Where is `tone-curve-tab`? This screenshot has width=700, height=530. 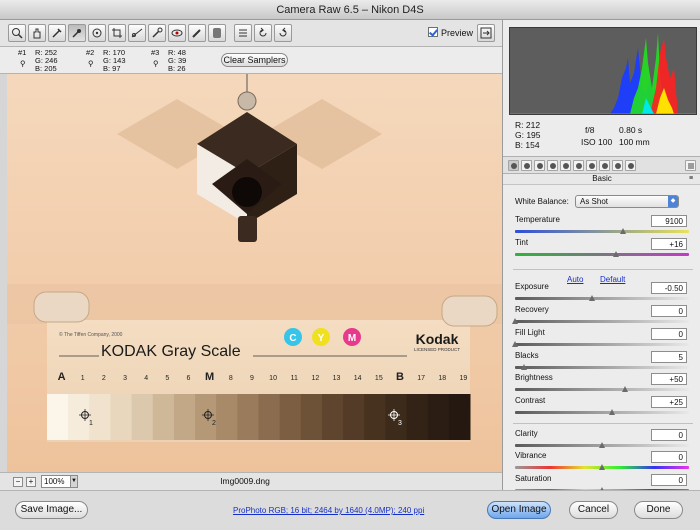 tone-curve-tab is located at coordinates (526, 165).